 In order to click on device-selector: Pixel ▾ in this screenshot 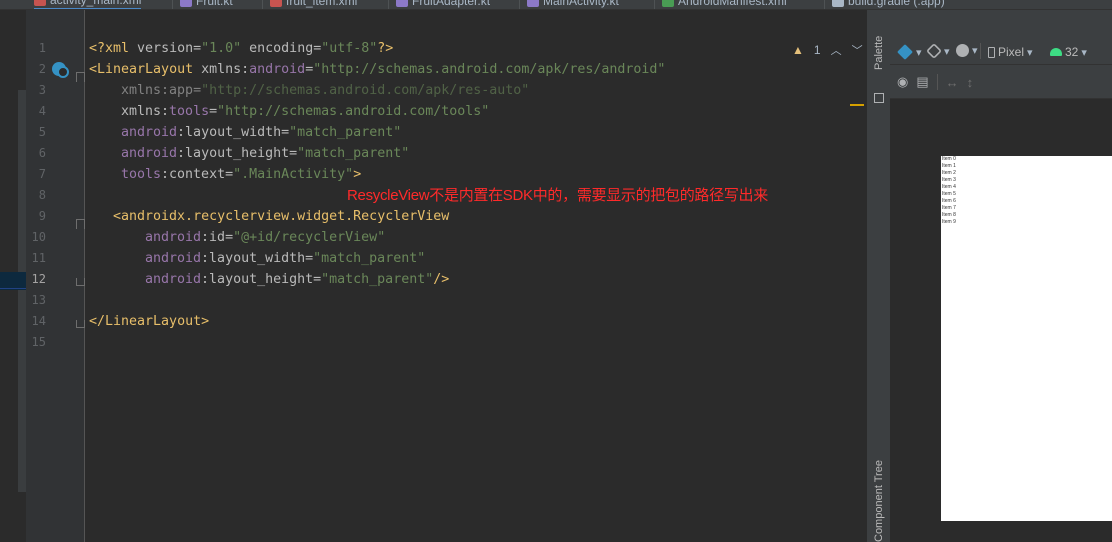, I will do `click(1010, 52)`.